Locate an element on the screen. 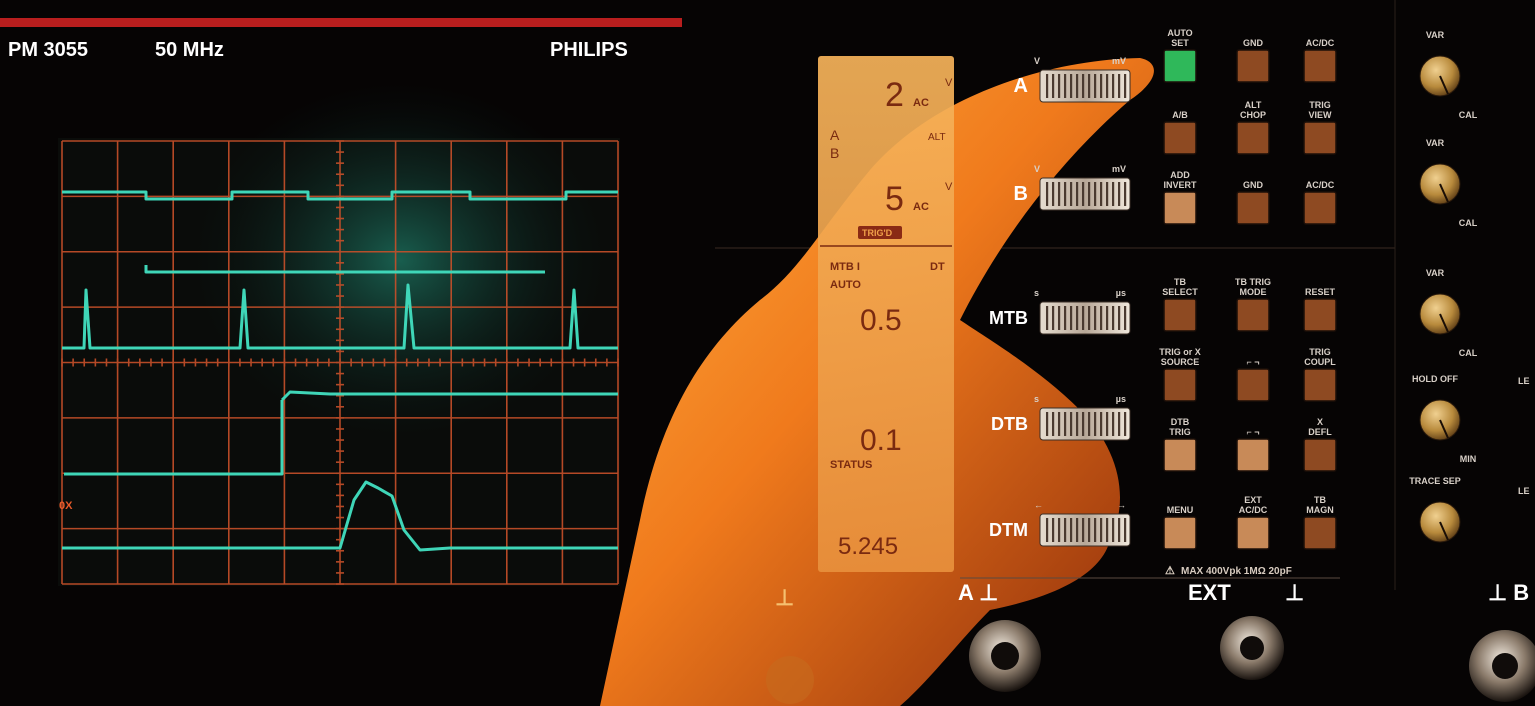 The width and height of the screenshot is (1535, 706). lcd-ch-a-unit: V is located at coordinates (949, 83).